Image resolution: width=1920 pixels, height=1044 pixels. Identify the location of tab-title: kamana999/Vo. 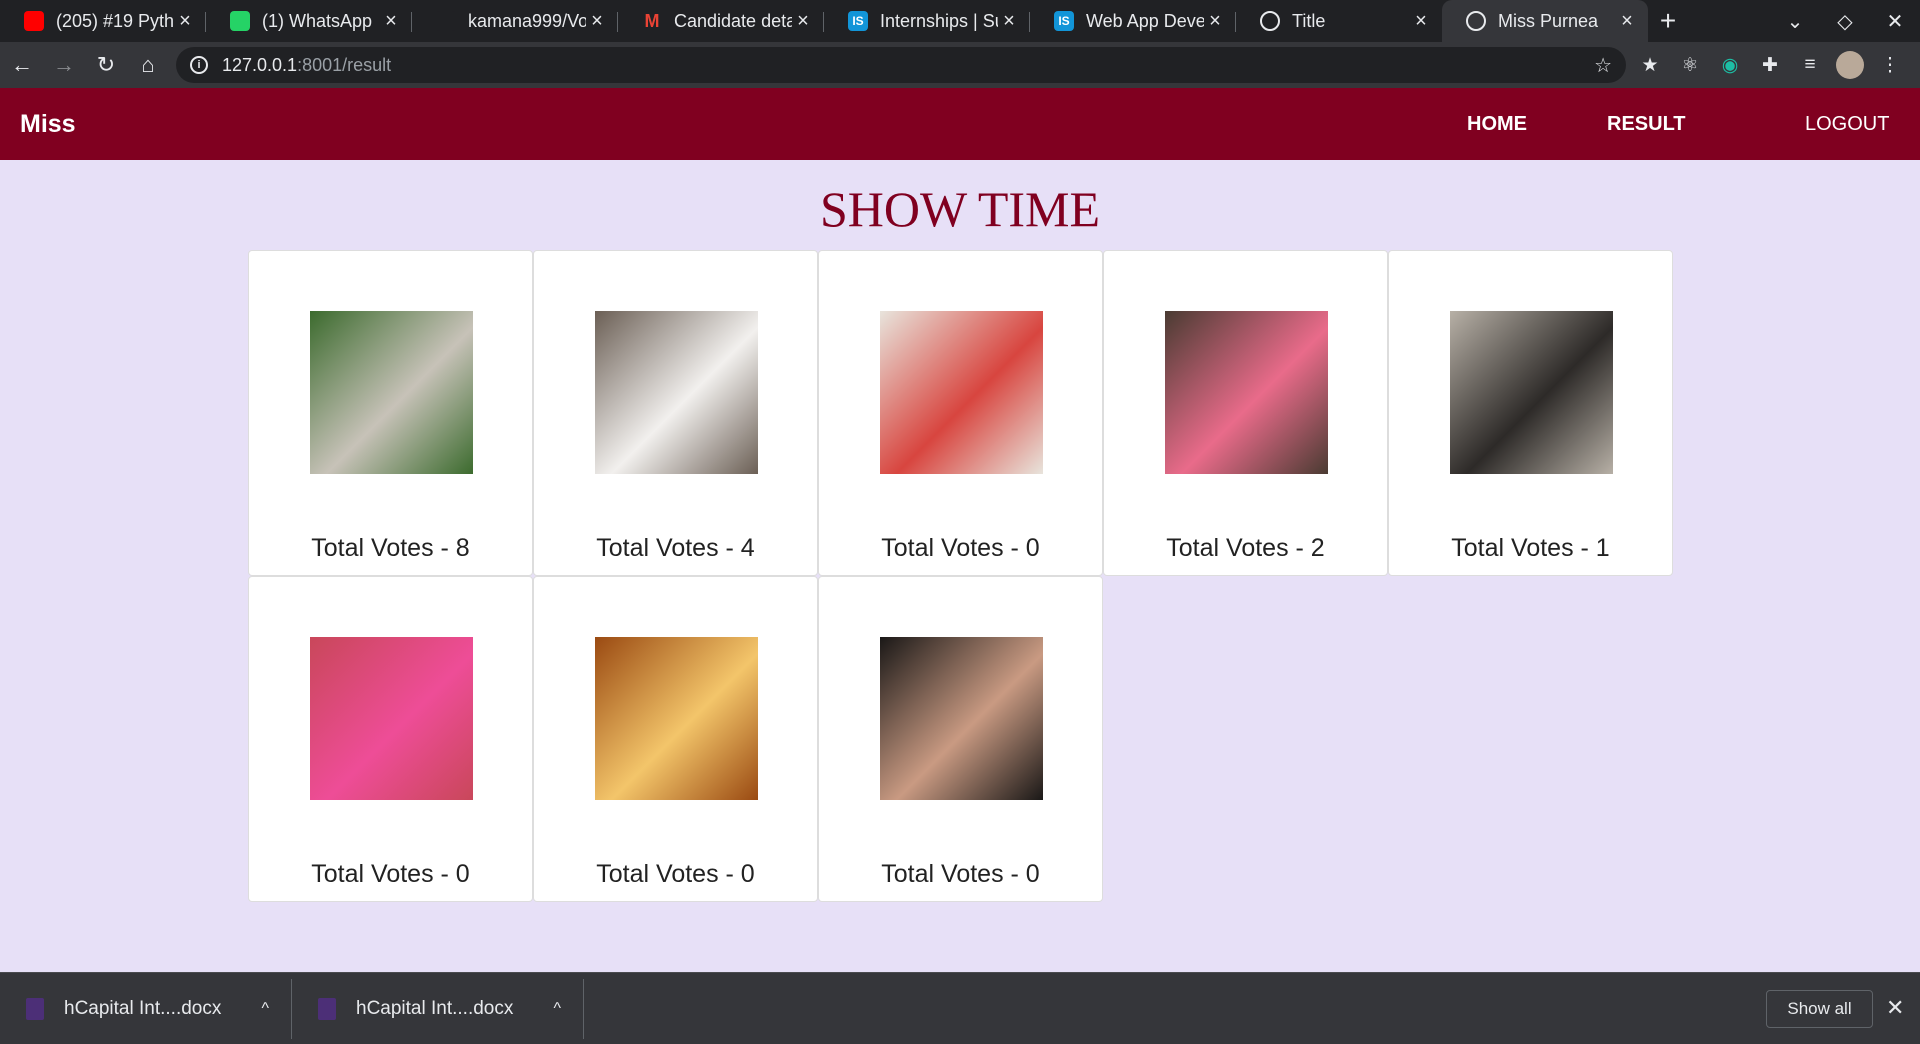
(527, 20).